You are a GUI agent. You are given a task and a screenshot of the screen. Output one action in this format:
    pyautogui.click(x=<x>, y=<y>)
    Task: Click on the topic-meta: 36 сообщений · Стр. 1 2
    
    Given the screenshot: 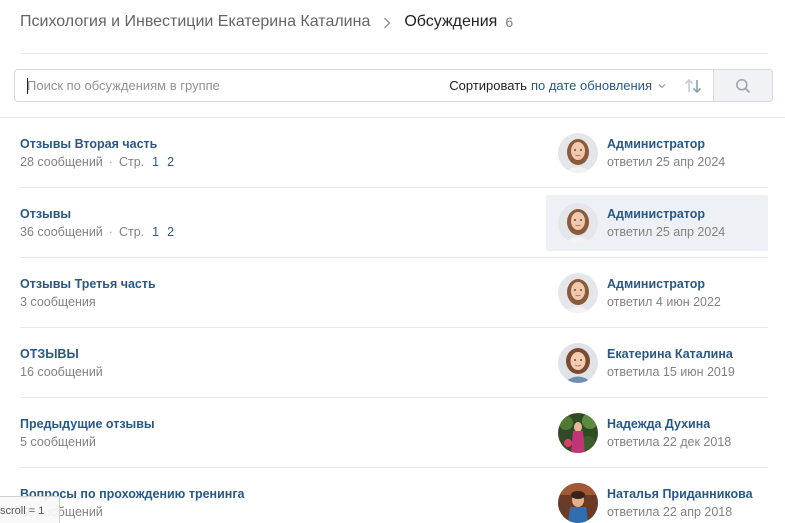 What is the action you would take?
    pyautogui.click(x=97, y=232)
    